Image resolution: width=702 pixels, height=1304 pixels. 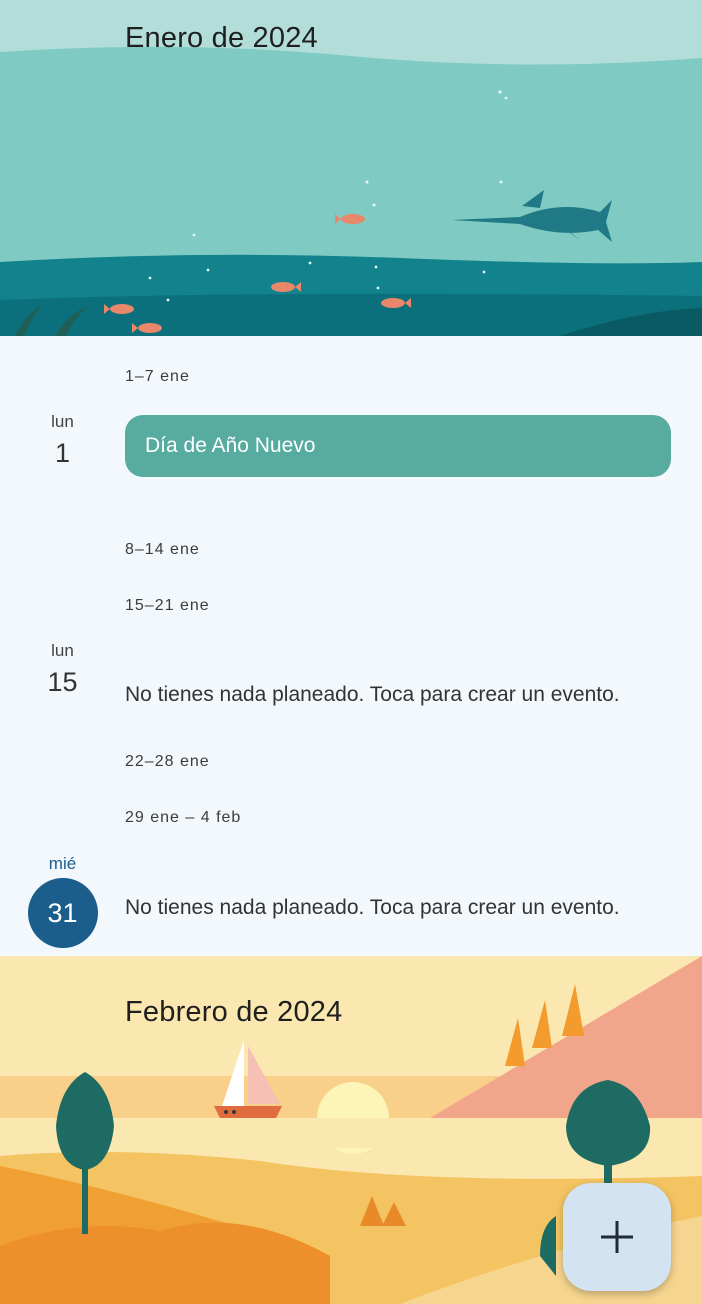 What do you see at coordinates (167, 605) in the screenshot?
I see `week-range: 15–21 ene` at bounding box center [167, 605].